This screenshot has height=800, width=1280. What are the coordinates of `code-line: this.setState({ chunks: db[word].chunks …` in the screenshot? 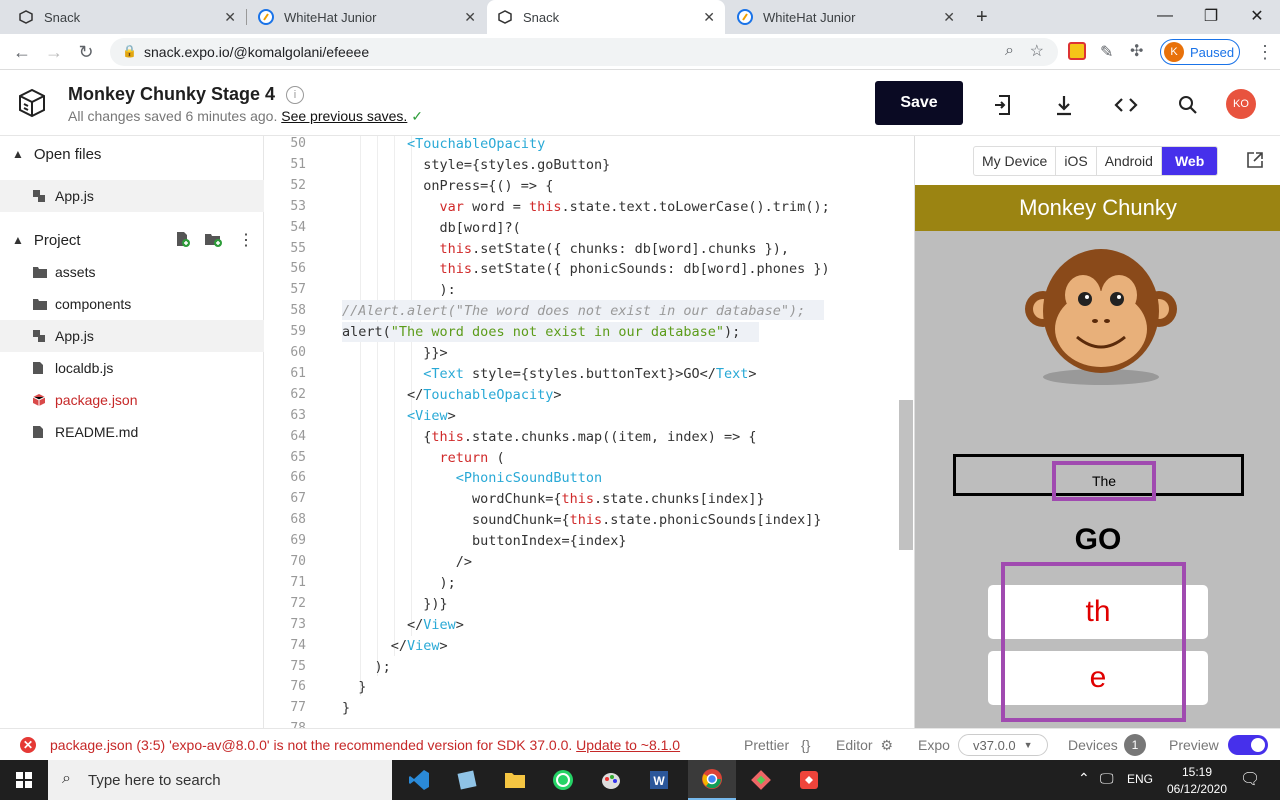 It's located at (566, 249).